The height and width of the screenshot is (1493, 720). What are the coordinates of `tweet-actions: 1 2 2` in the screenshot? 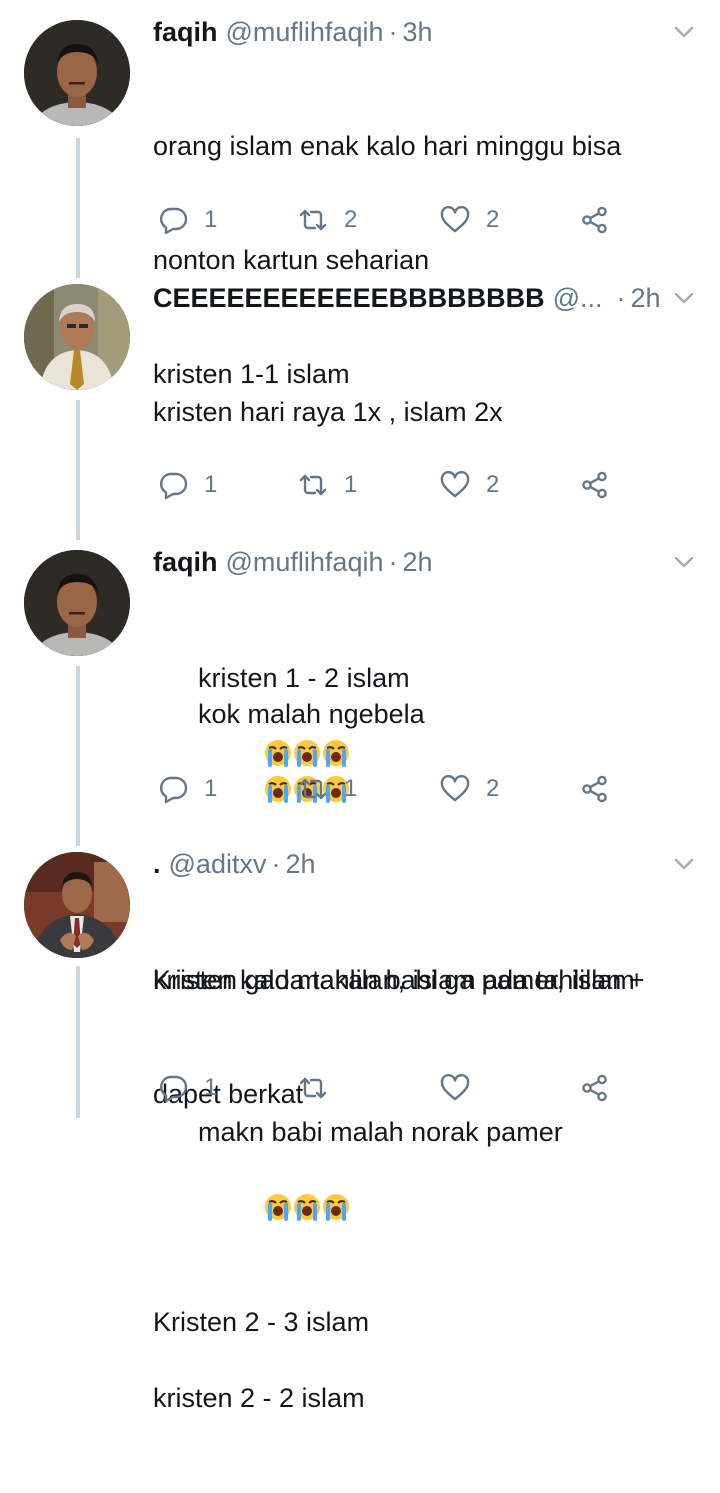 It's located at (393, 220).